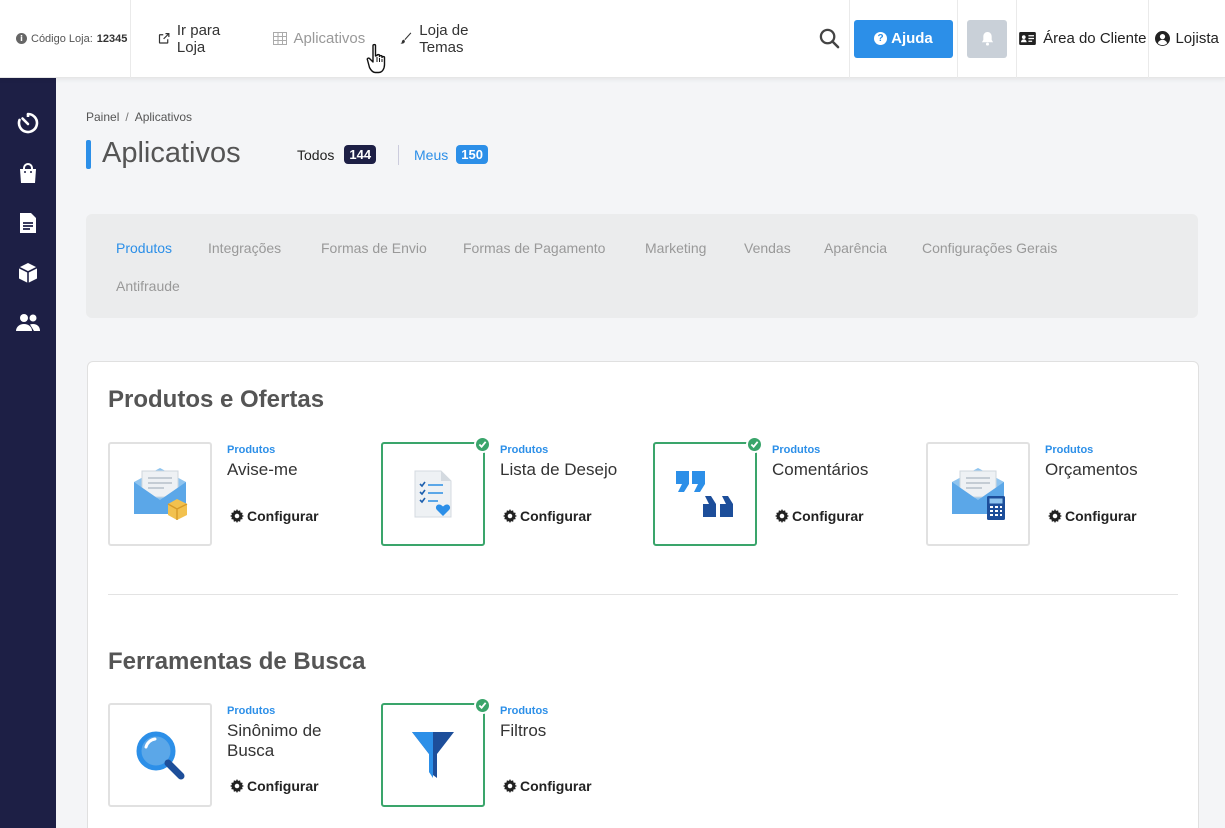 The width and height of the screenshot is (1225, 828). I want to click on app-card: Produtos Filtros Configurar, so click(511, 752).